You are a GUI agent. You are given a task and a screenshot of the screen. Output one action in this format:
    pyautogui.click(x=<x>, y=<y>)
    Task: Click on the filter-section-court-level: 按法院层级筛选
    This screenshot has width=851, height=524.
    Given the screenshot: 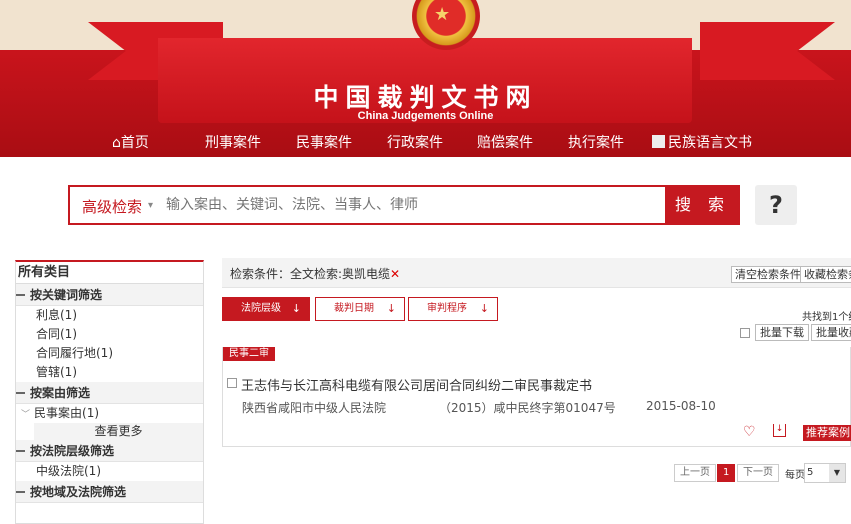 What is the action you would take?
    pyautogui.click(x=109, y=451)
    